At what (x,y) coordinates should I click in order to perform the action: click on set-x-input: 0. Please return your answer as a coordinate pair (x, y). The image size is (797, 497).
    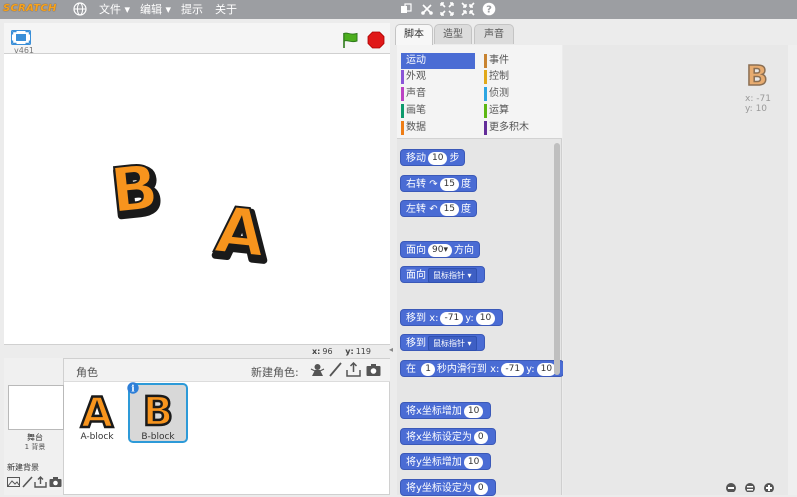
    Looking at the image, I should click on (480, 437).